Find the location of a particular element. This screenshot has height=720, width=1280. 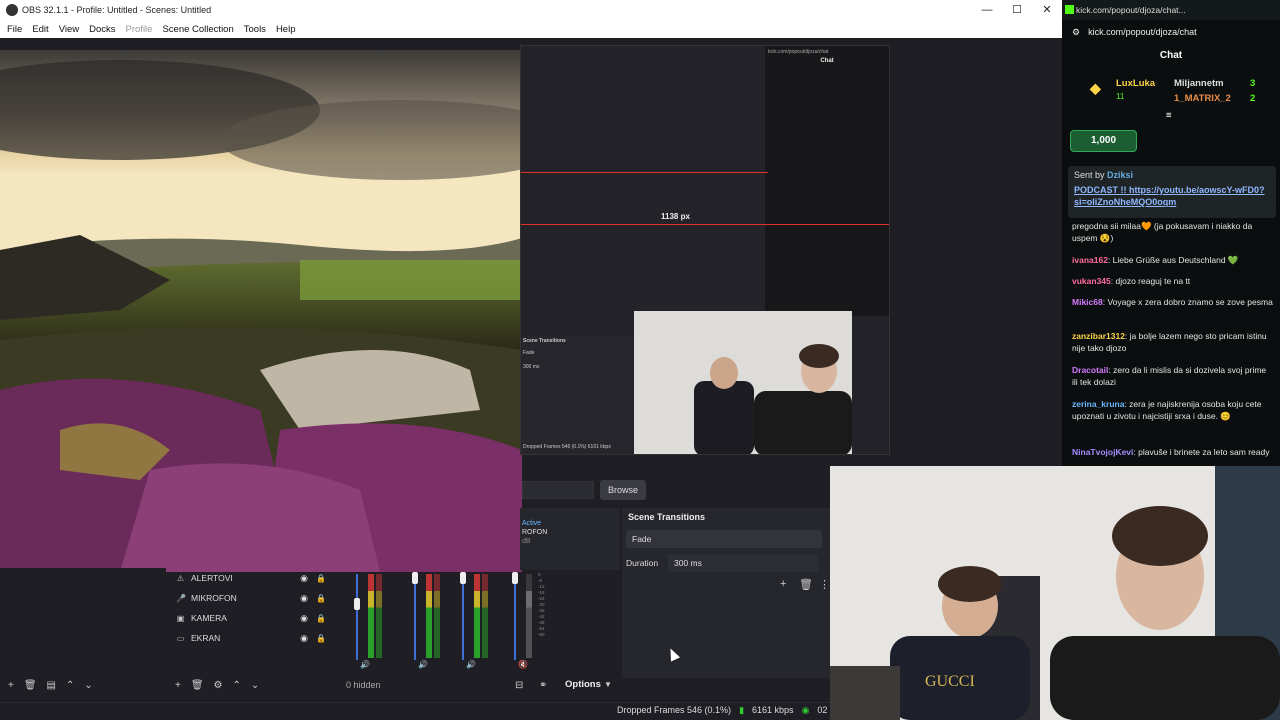

minimize-button: — is located at coordinates (987, 10).